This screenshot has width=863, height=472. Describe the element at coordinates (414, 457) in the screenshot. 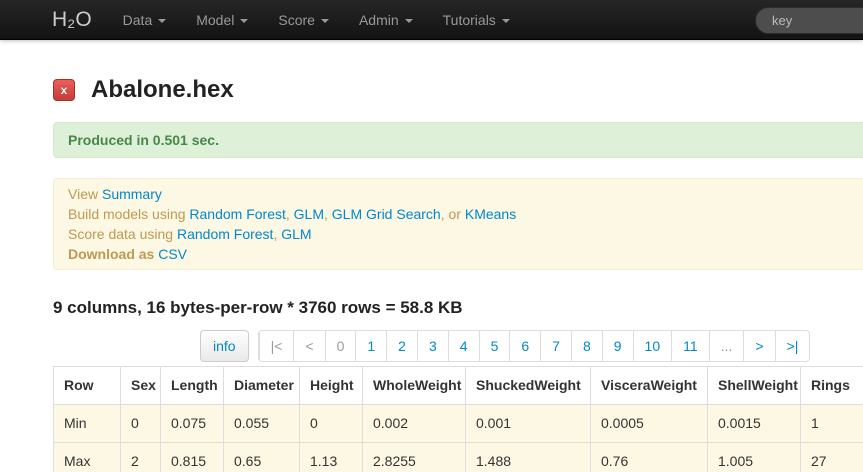

I see `table-cell: 2.8255` at that location.